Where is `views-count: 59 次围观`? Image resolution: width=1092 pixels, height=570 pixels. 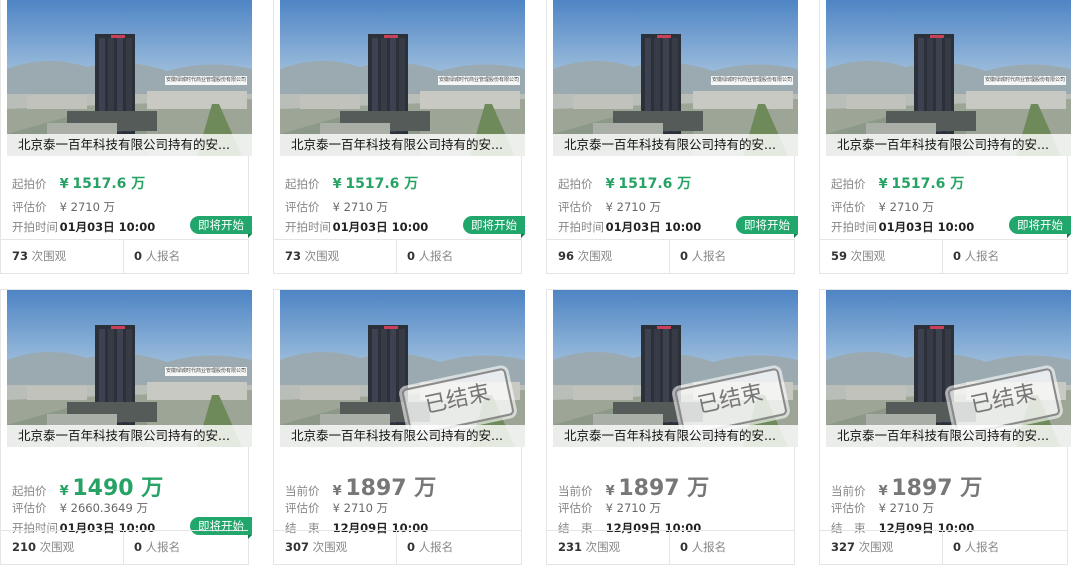
views-count: 59 次围观 is located at coordinates (881, 256).